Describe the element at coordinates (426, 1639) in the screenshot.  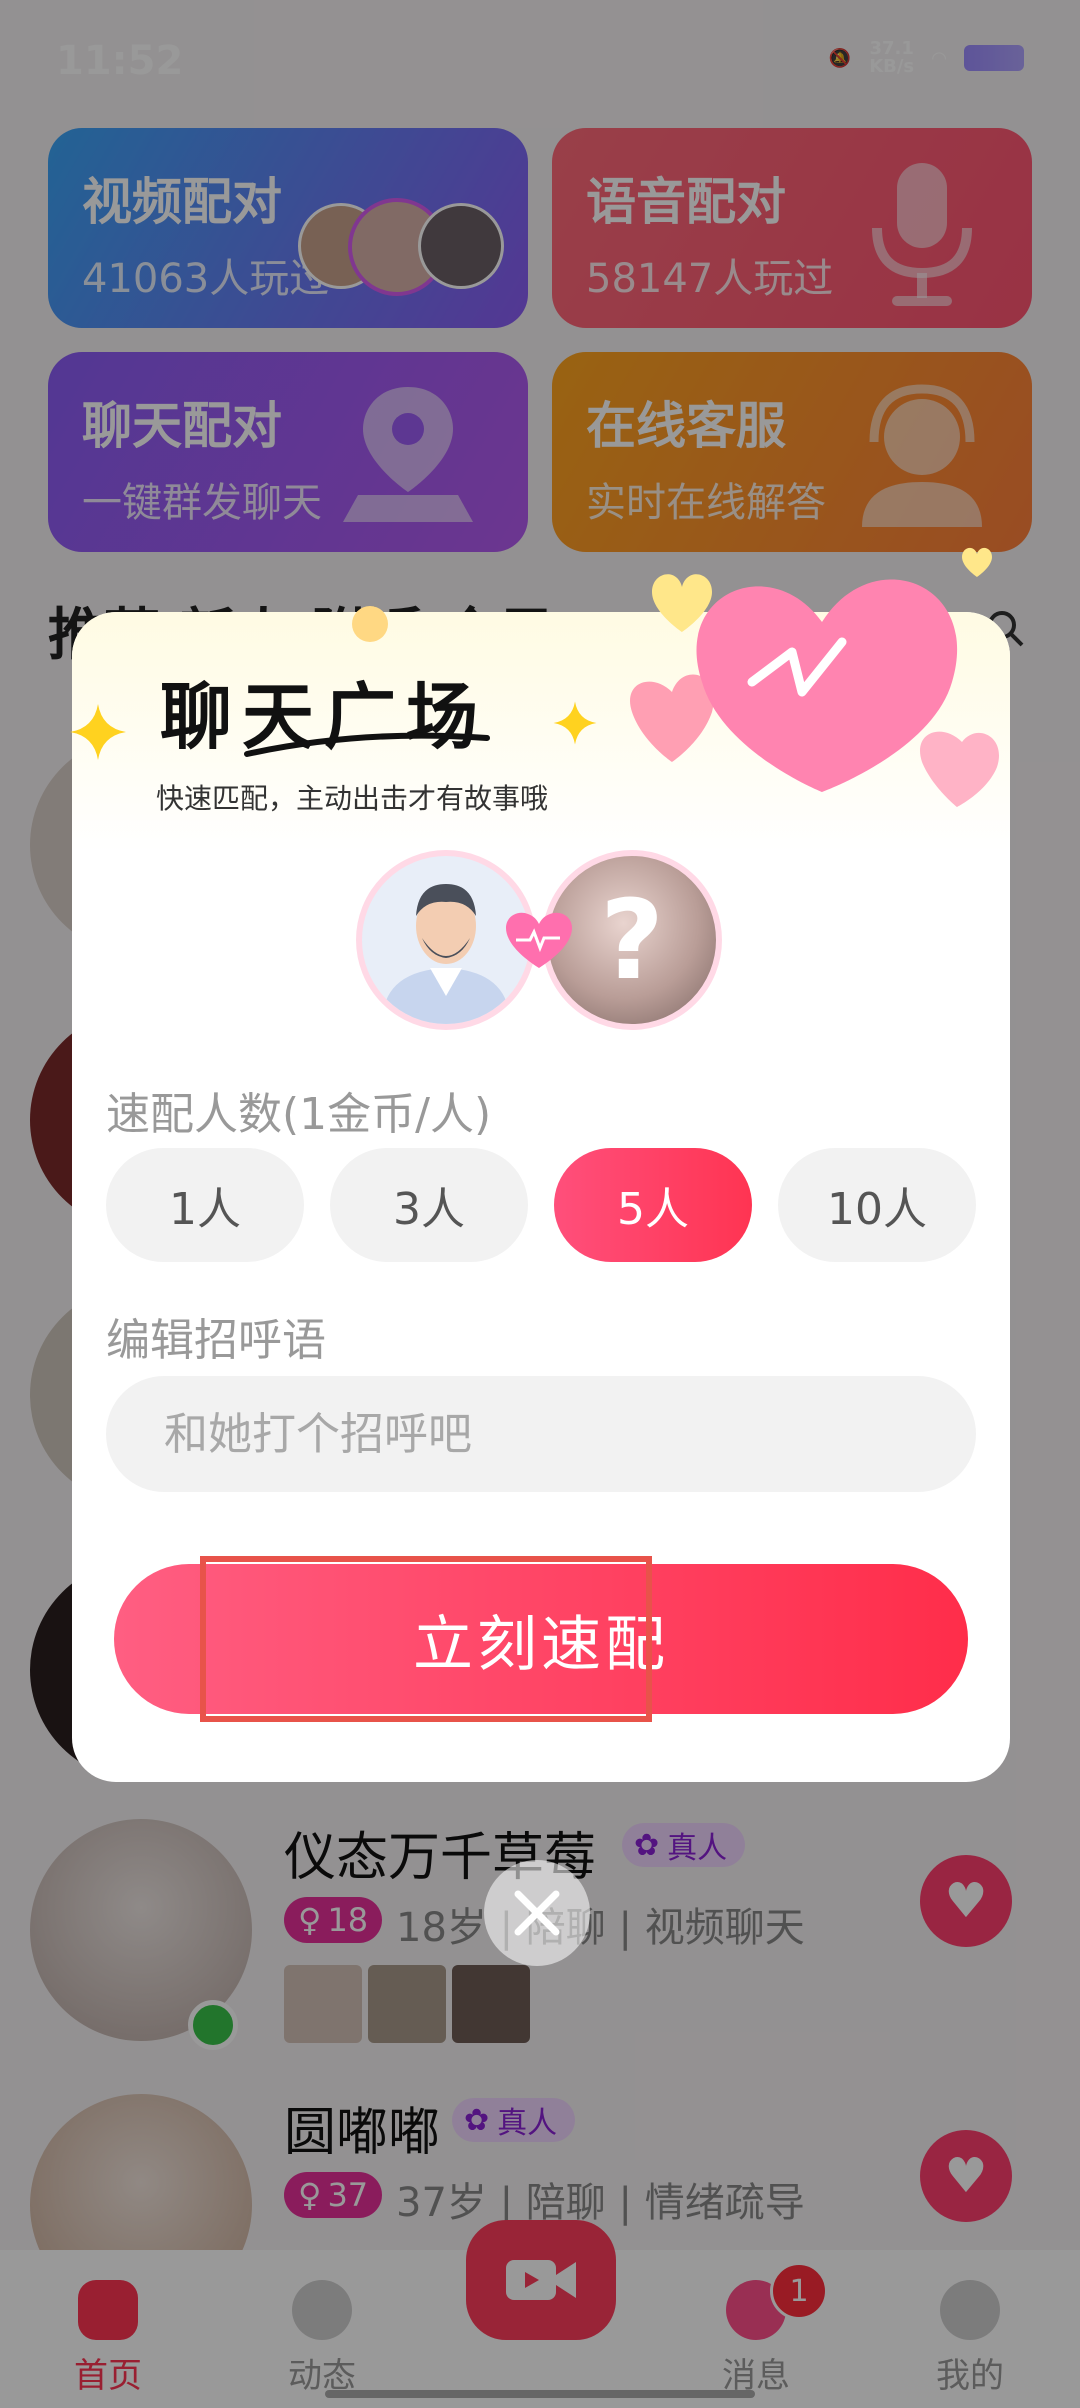
I see `highlight-box` at that location.